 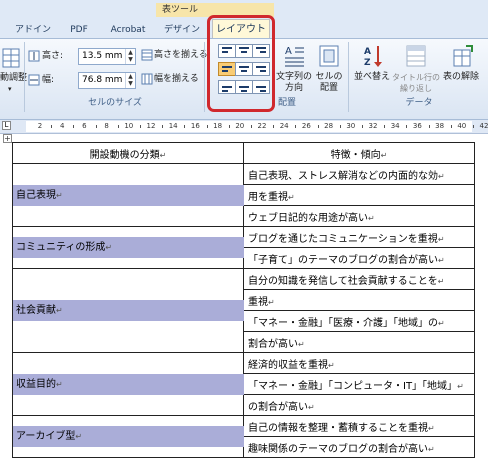 What do you see at coordinates (7, 138) in the screenshot?
I see `table-move-handle-icon: +` at bounding box center [7, 138].